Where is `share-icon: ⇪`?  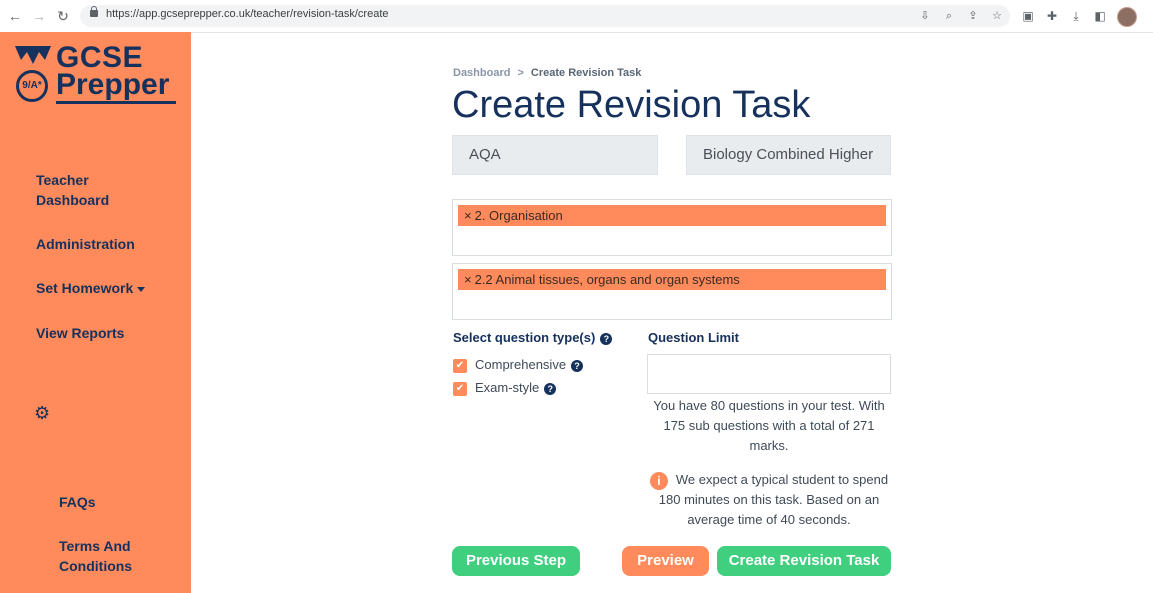
share-icon: ⇪ is located at coordinates (973, 16).